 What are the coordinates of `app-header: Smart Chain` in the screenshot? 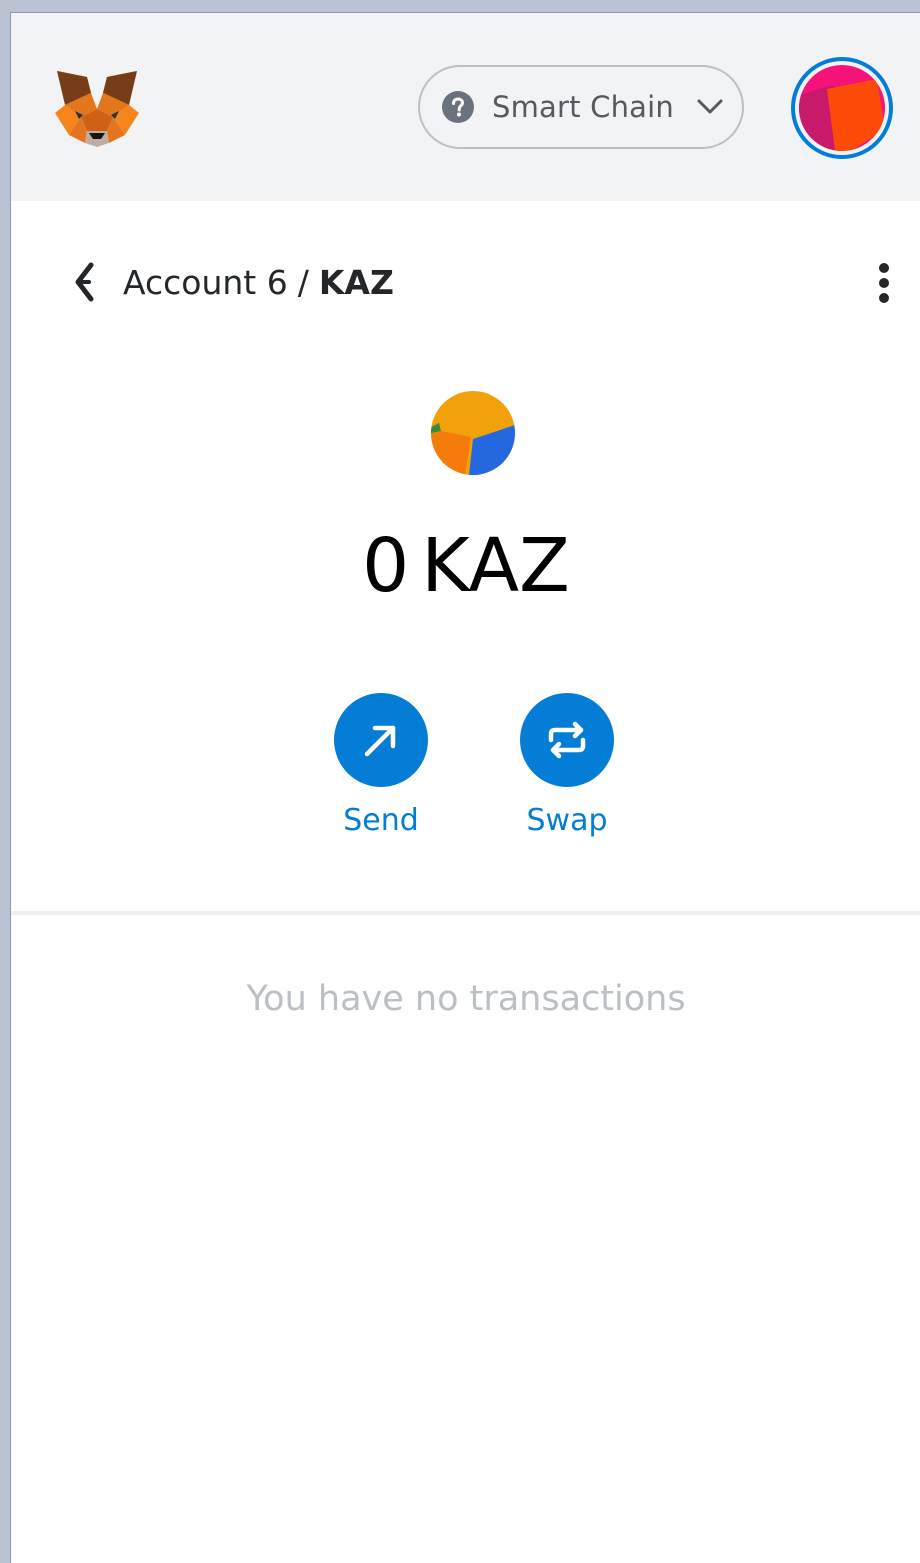 It's located at (465, 107).